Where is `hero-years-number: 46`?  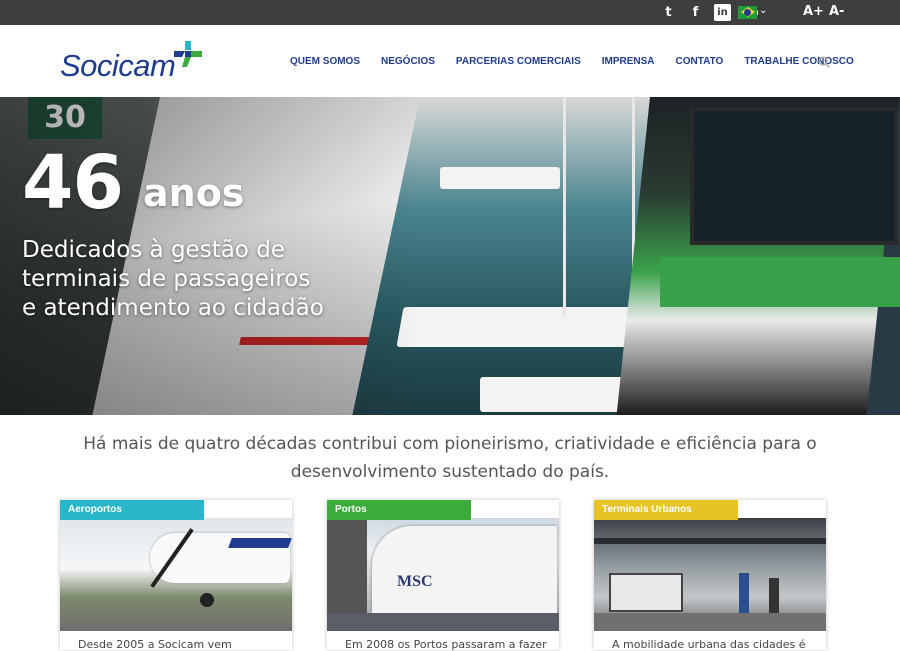
hero-years-number: 46 is located at coordinates (73, 183).